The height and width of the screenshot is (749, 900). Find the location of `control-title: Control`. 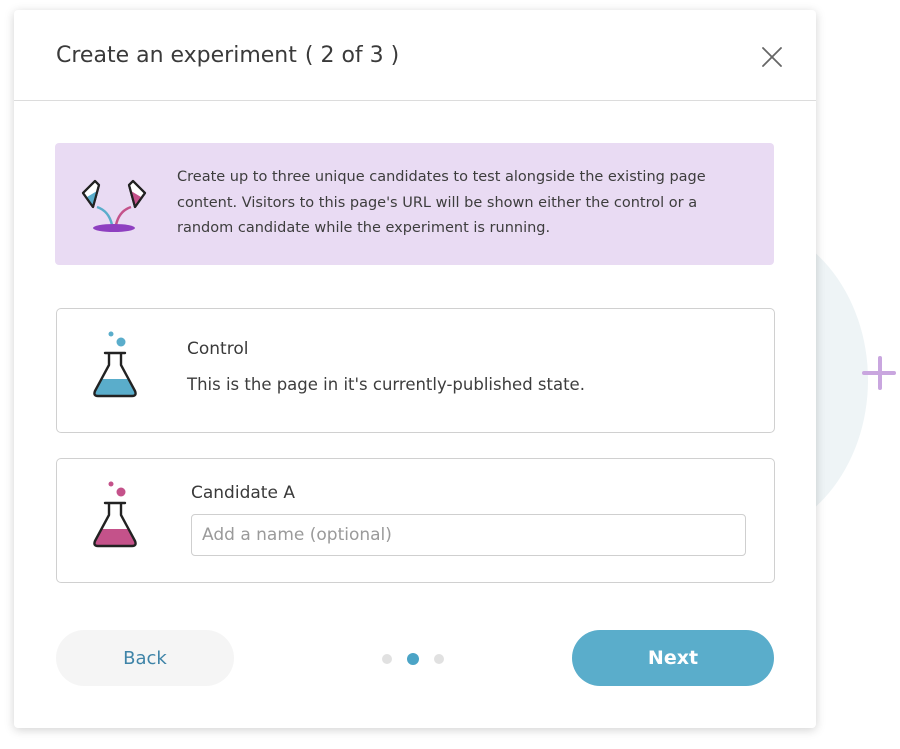

control-title: Control is located at coordinates (218, 349).